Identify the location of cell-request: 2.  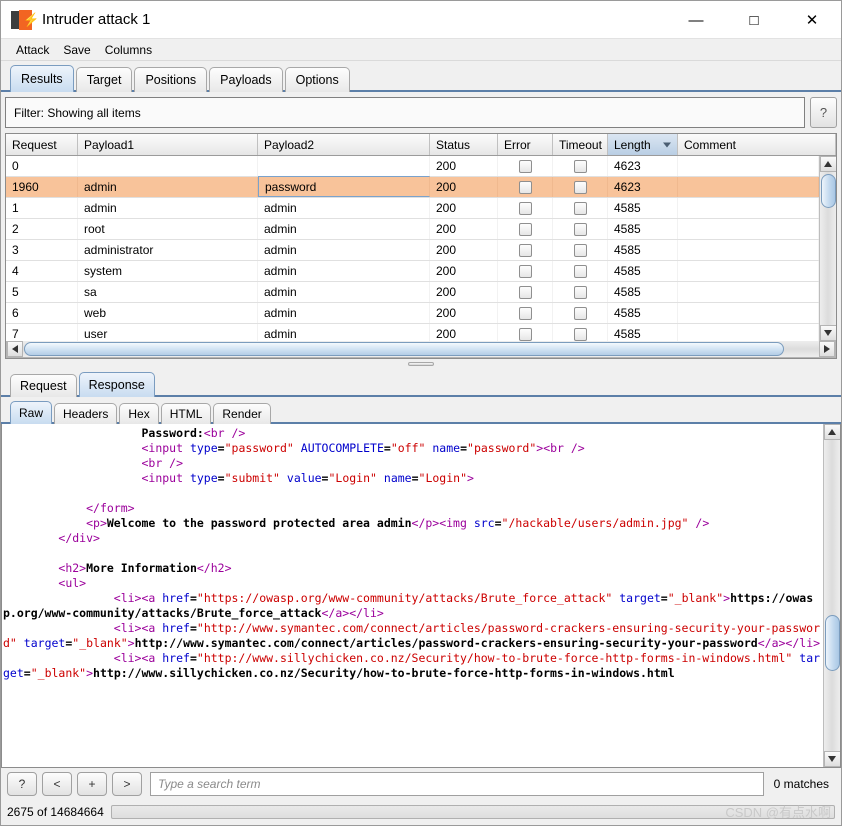
(42, 229).